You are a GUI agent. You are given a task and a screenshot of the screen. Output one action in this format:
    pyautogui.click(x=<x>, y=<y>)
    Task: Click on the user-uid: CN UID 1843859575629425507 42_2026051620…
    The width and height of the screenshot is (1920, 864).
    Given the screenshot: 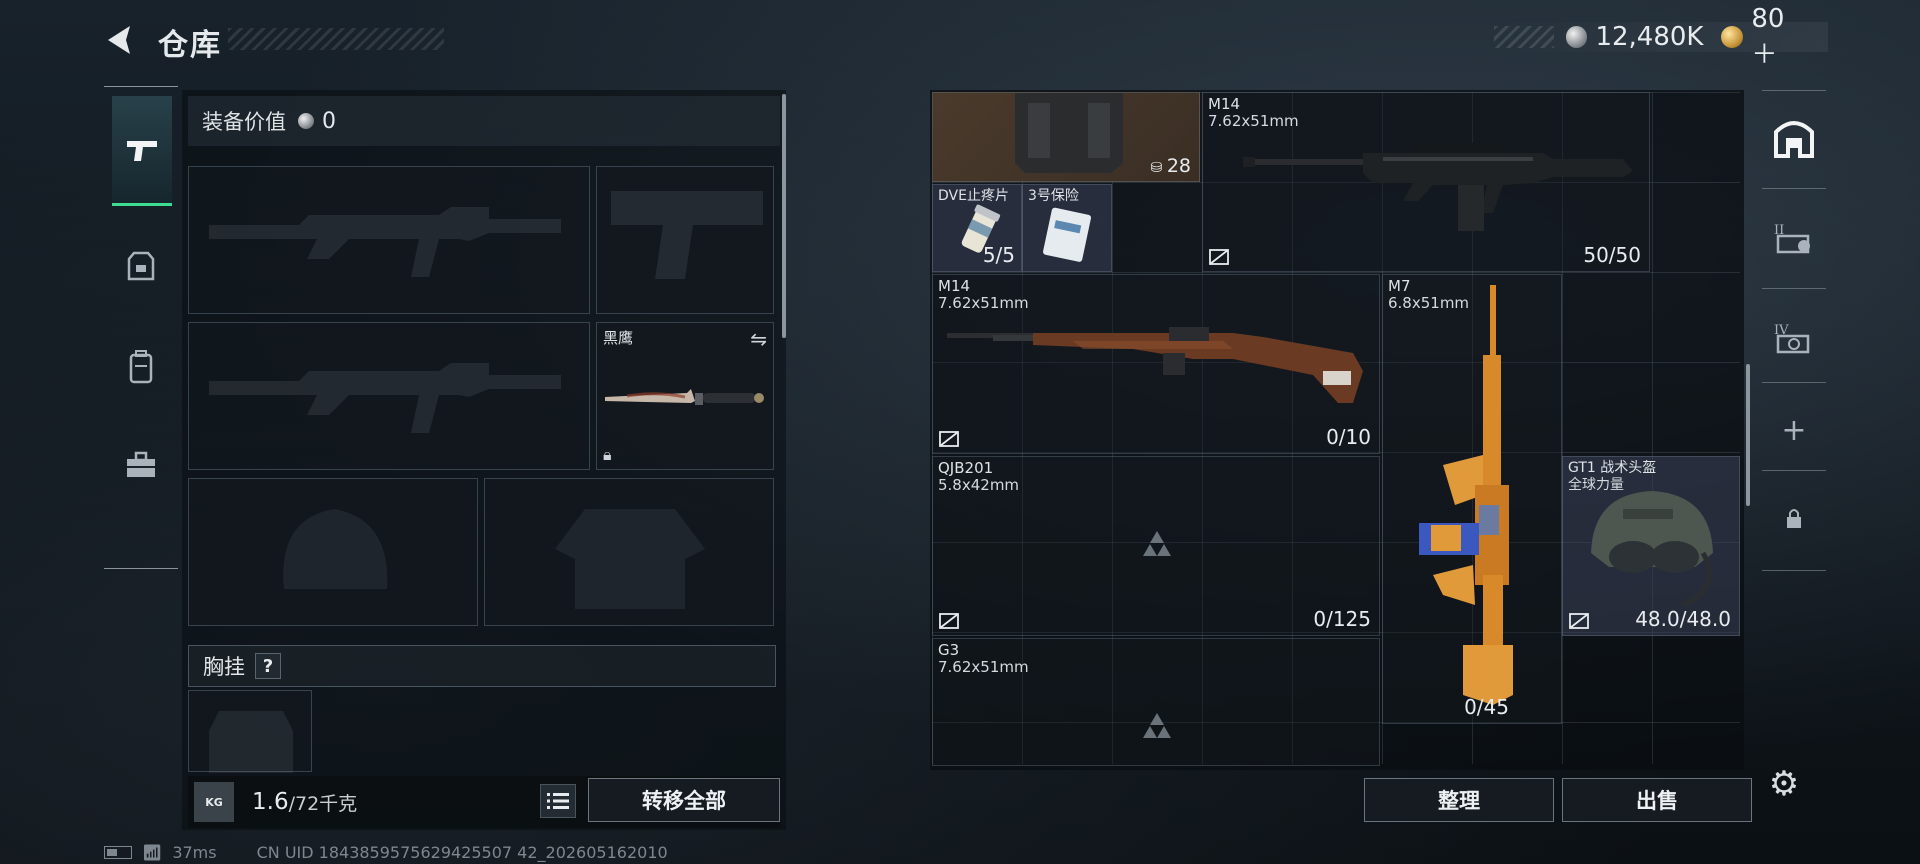 What is the action you would take?
    pyautogui.click(x=462, y=852)
    